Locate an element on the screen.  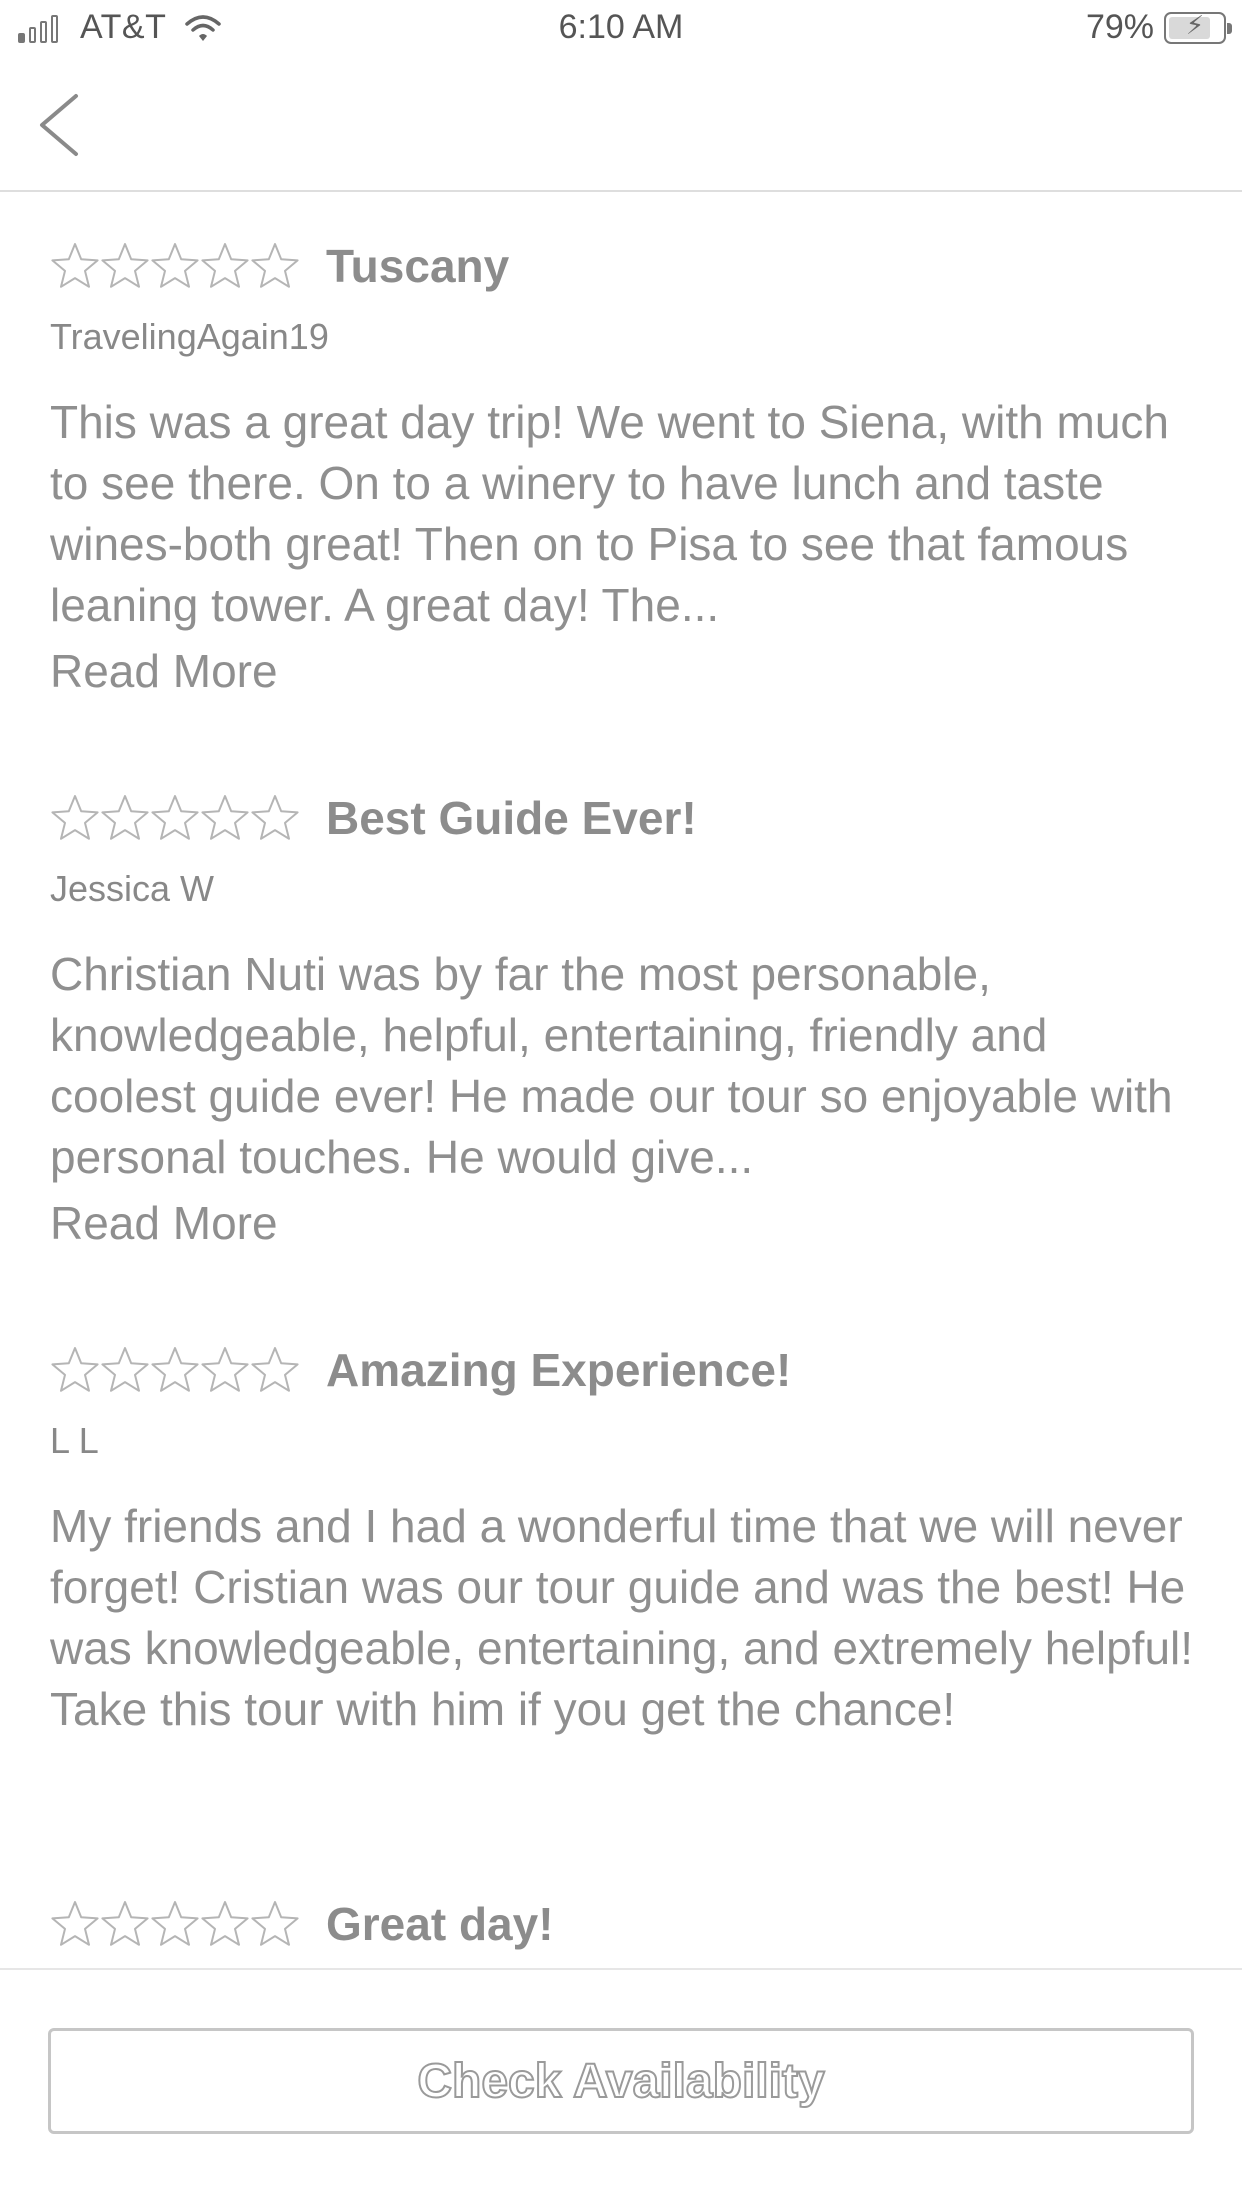
battery-charging-icon: ⚡ is located at coordinates (1198, 26).